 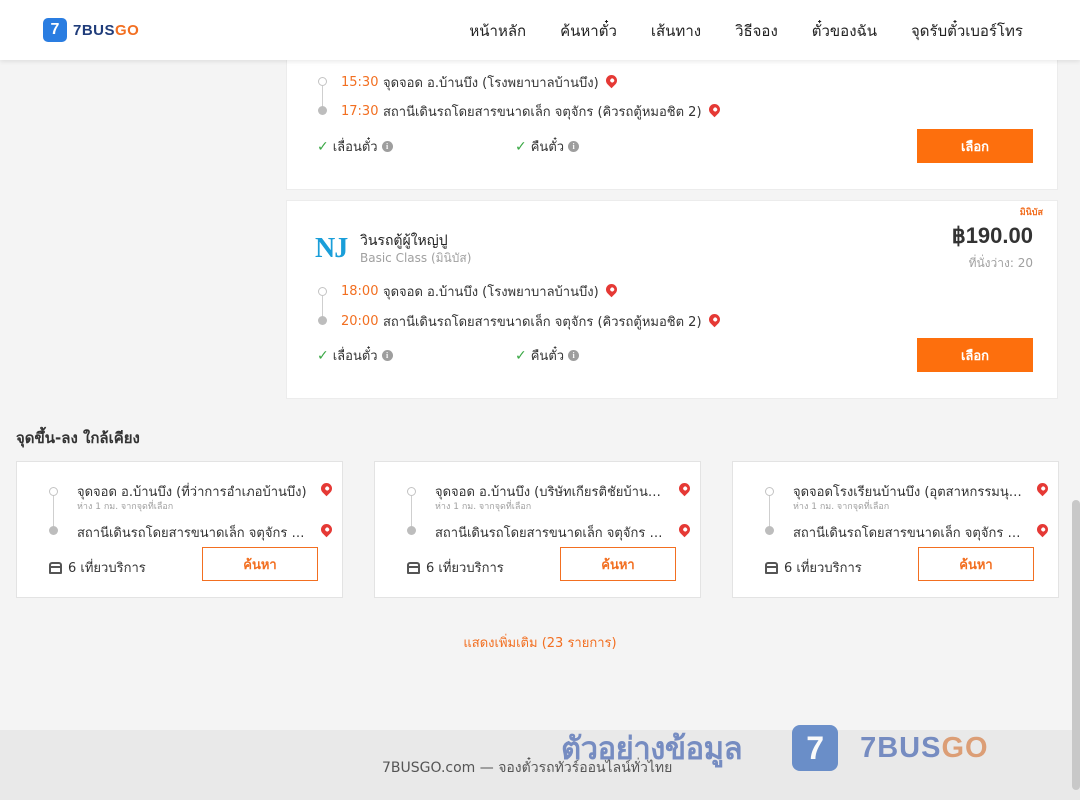 What do you see at coordinates (924, 747) in the screenshot?
I see `watermark-logo-text: 7BUSGO` at bounding box center [924, 747].